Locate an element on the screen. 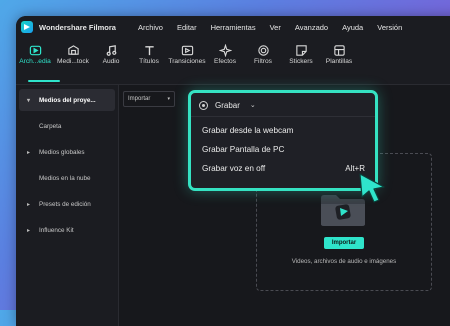 The width and height of the screenshot is (450, 326). tab-templates: Plantillas is located at coordinates (339, 51).